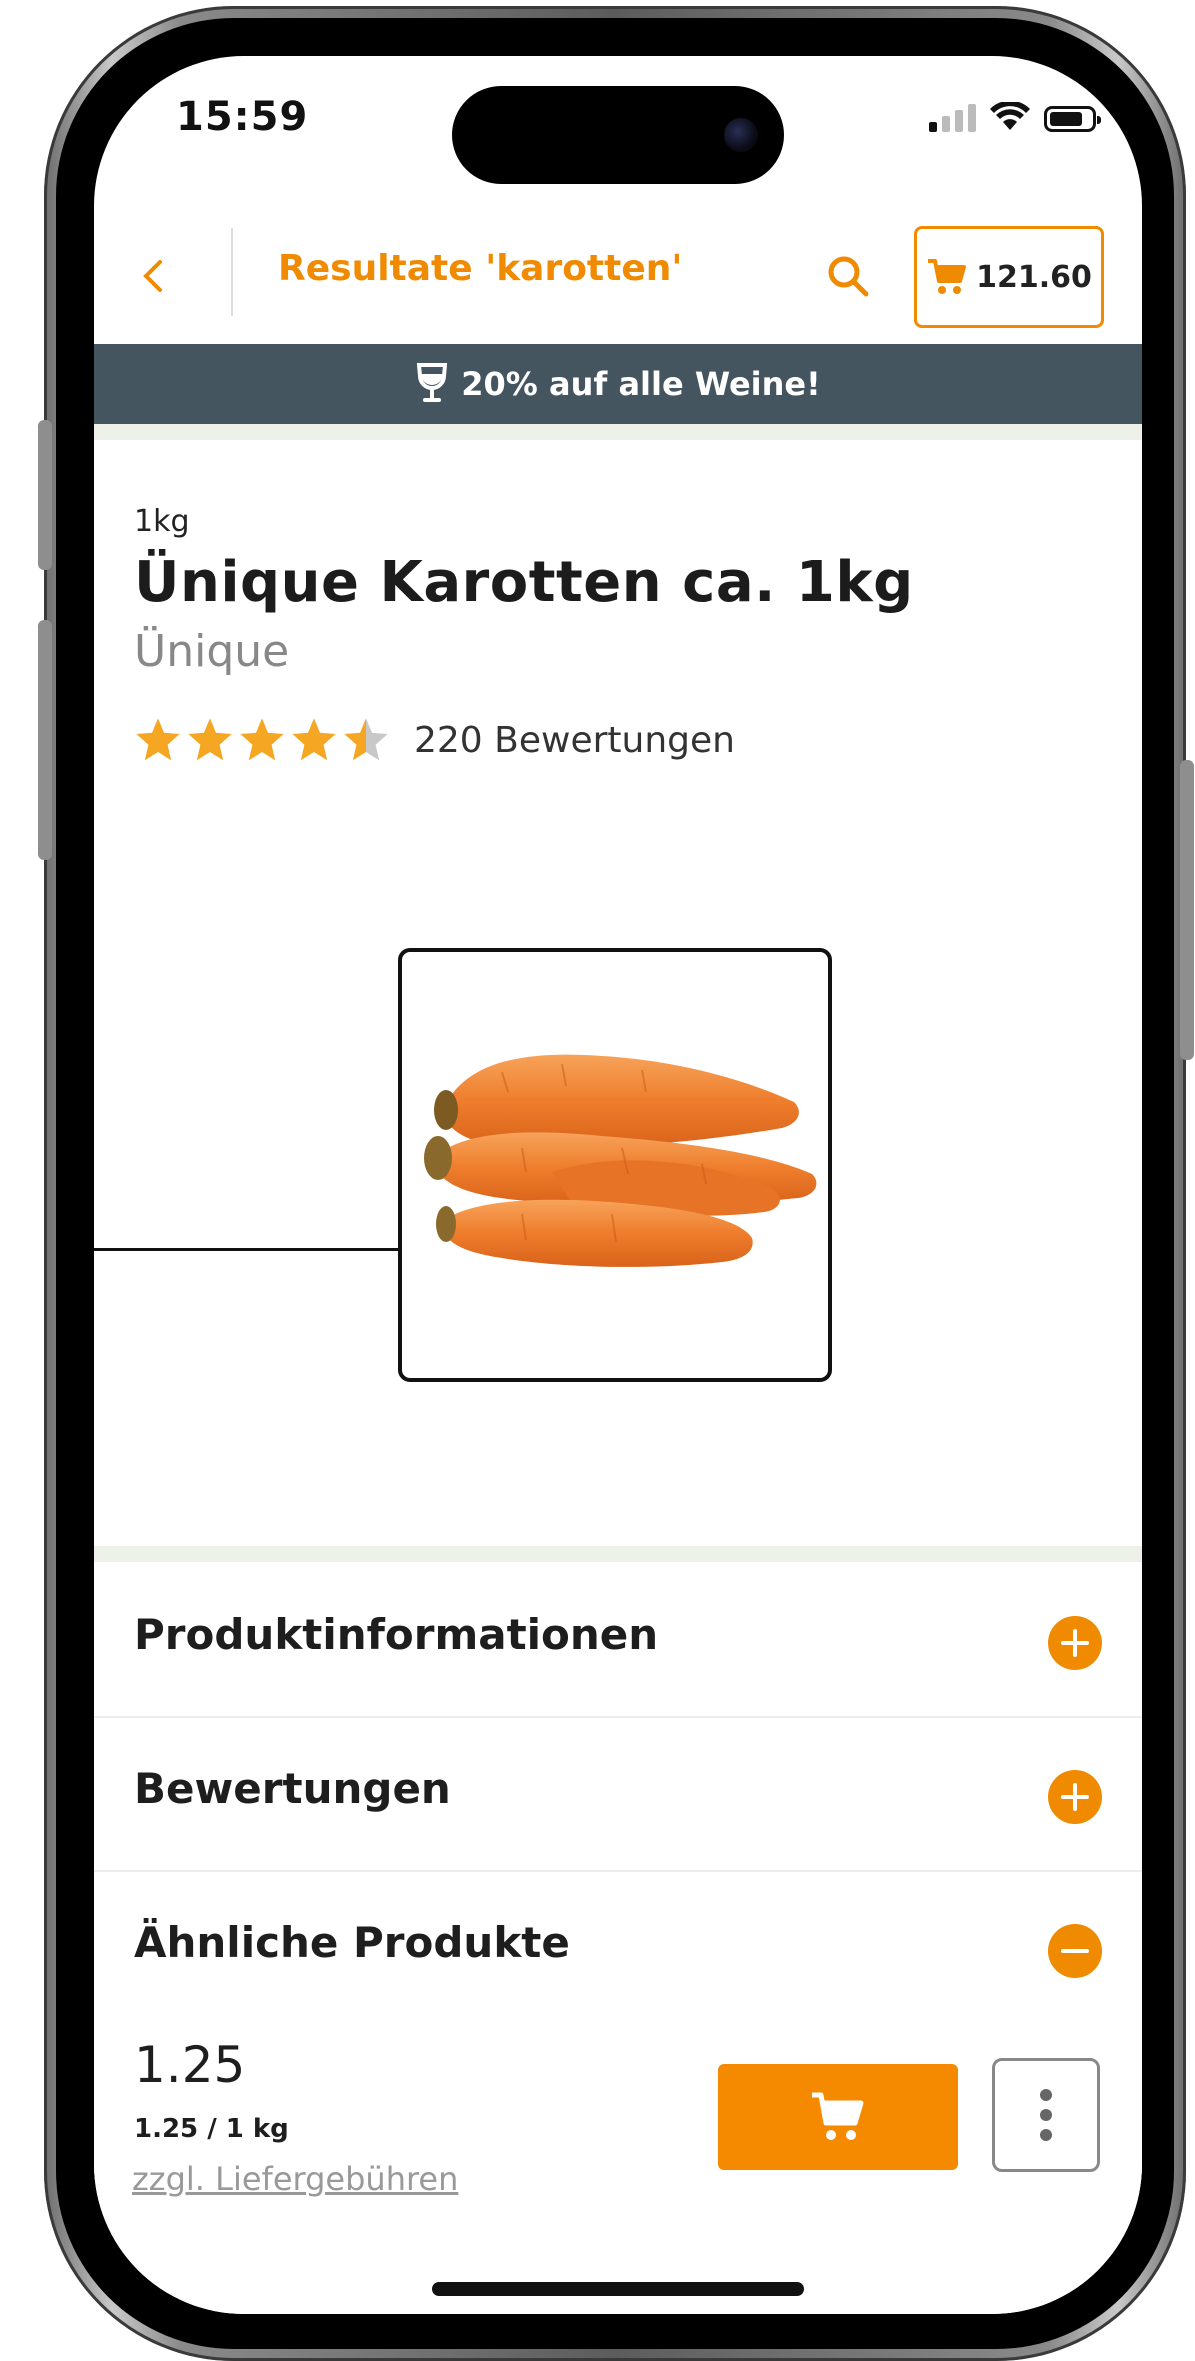 The width and height of the screenshot is (1195, 2361). I want to click on promo-banner: 20% auf alle Weine!, so click(618, 384).